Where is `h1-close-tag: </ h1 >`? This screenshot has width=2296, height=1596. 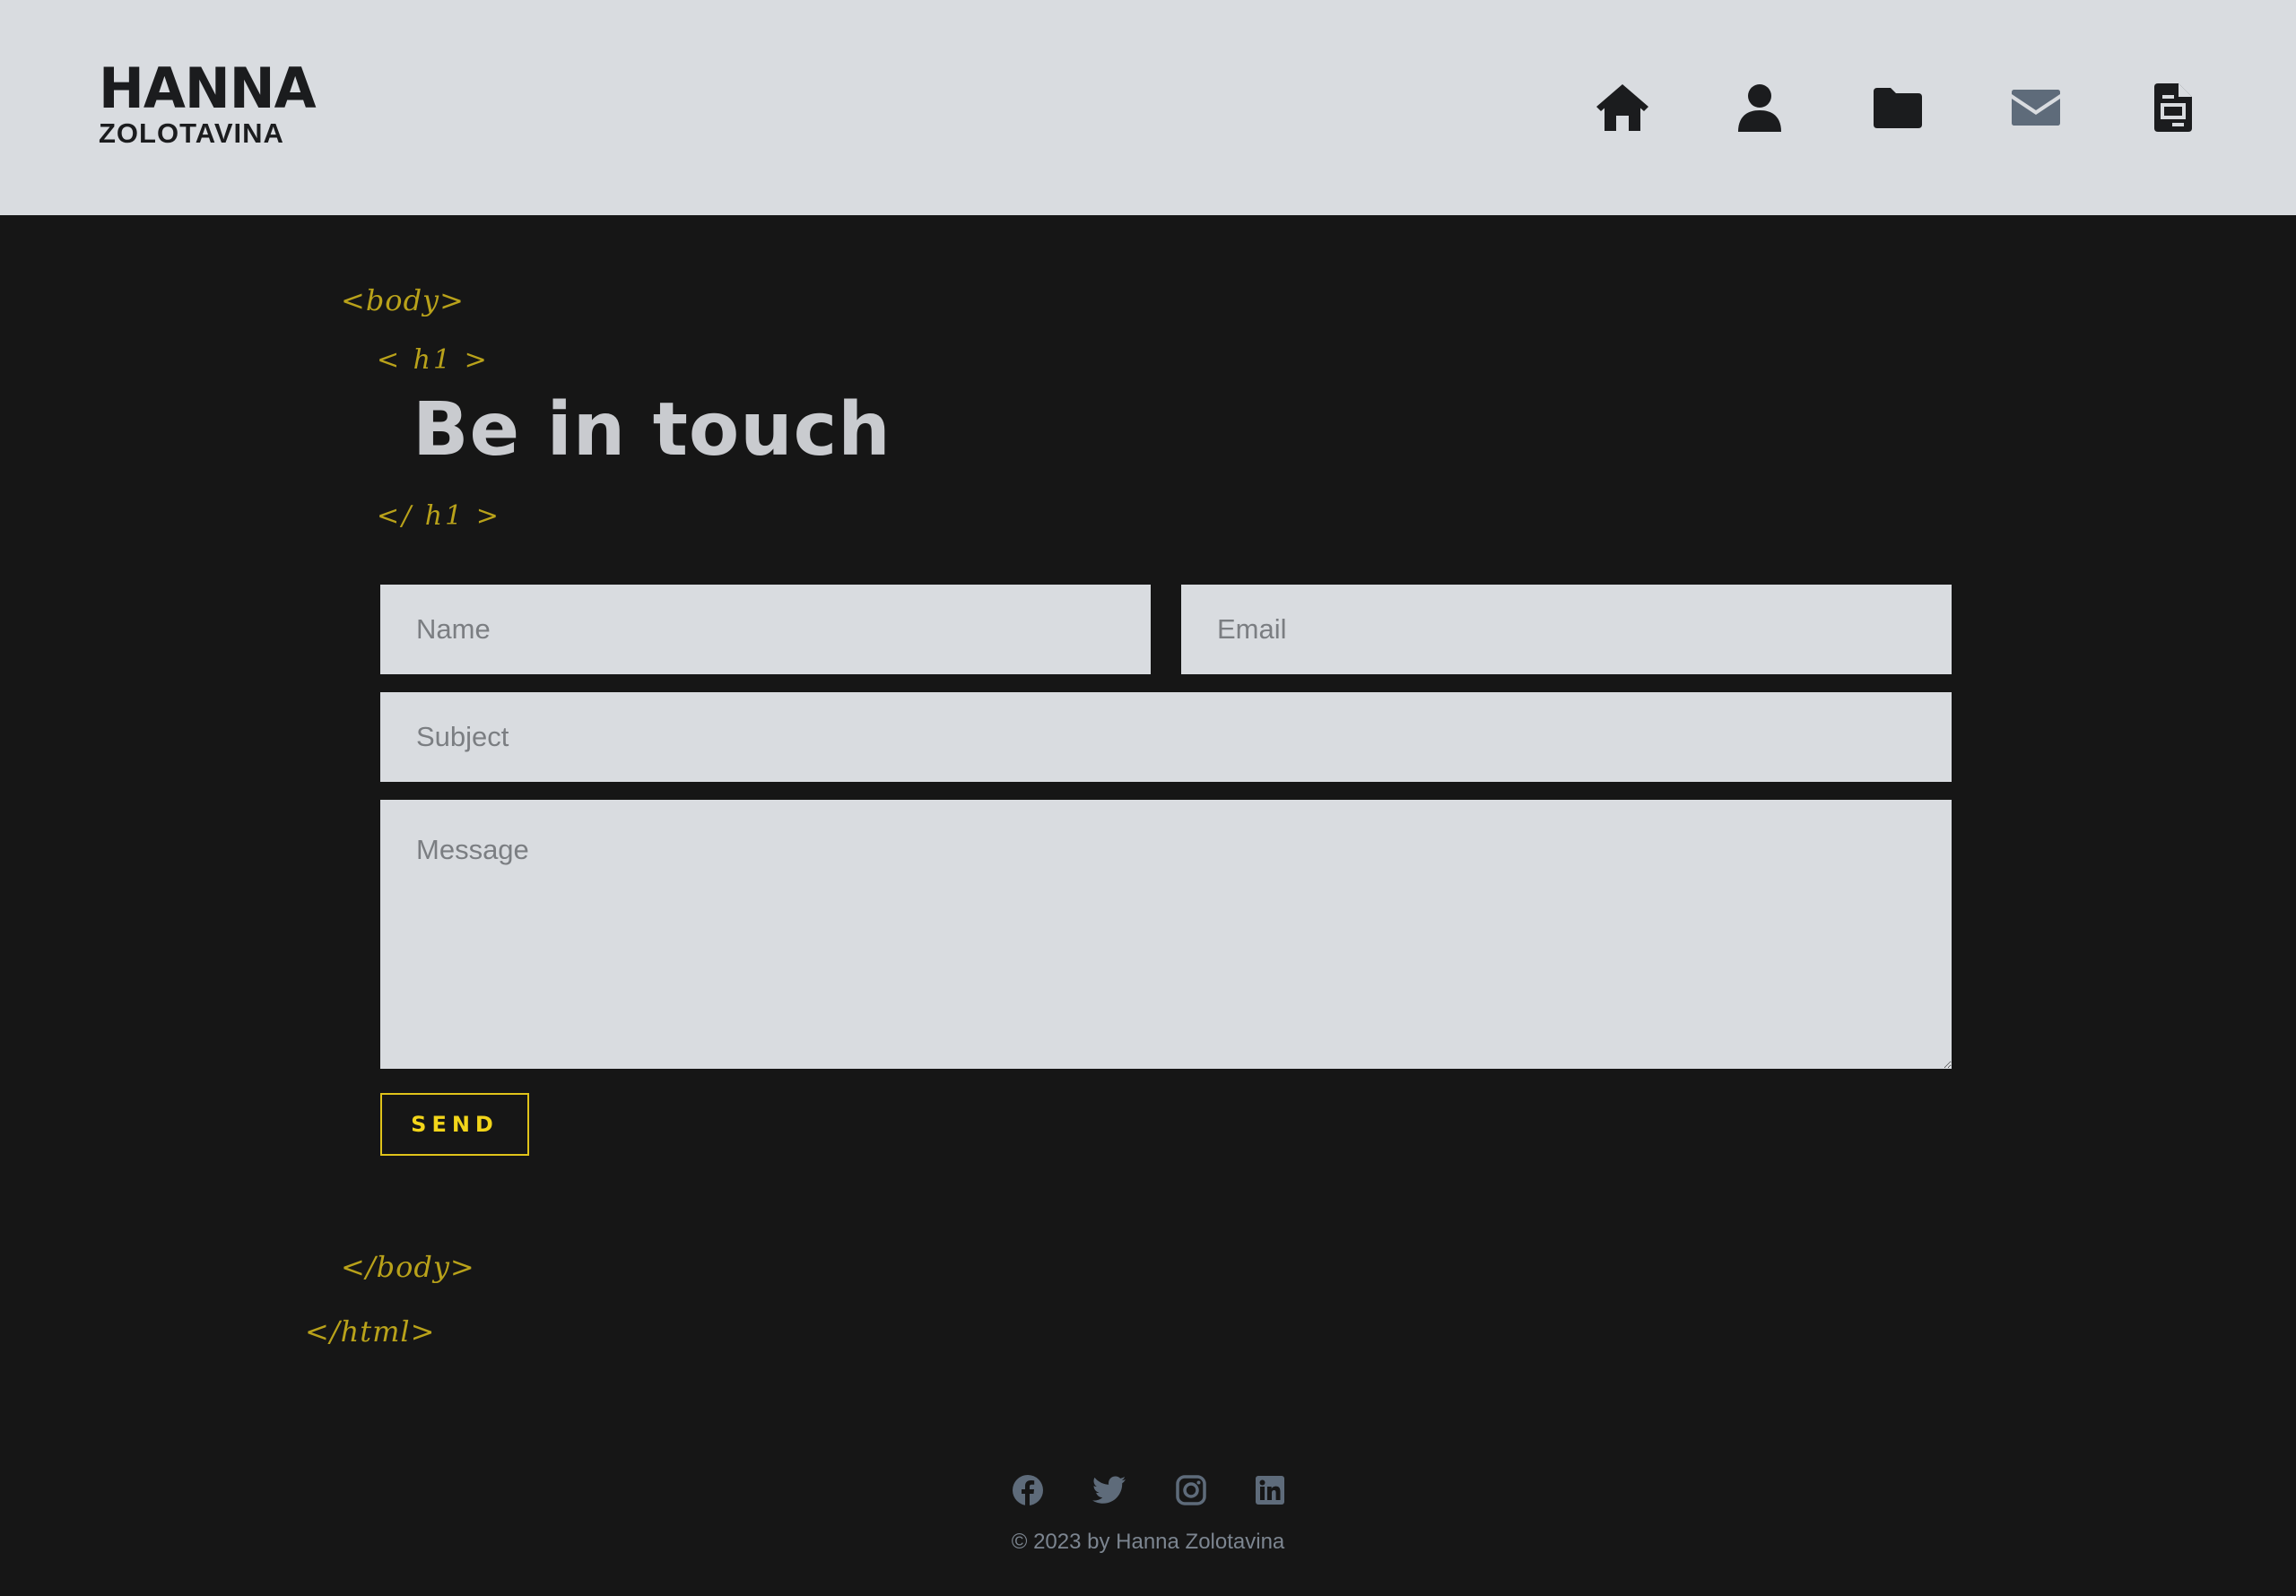
h1-close-tag: </ h1 > is located at coordinates (439, 516).